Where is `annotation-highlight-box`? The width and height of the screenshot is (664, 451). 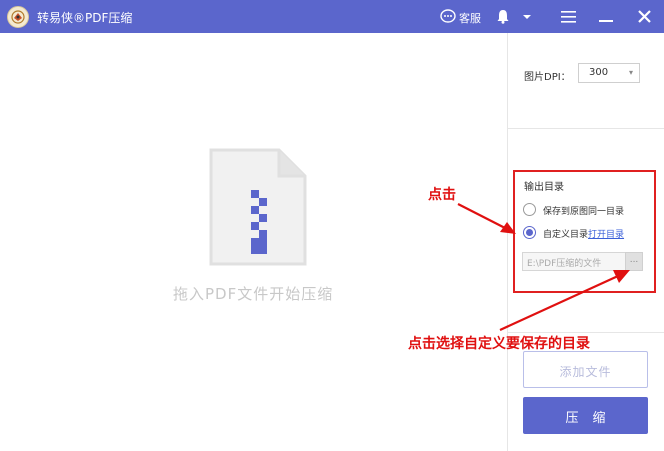
annotation-highlight-box is located at coordinates (584, 231).